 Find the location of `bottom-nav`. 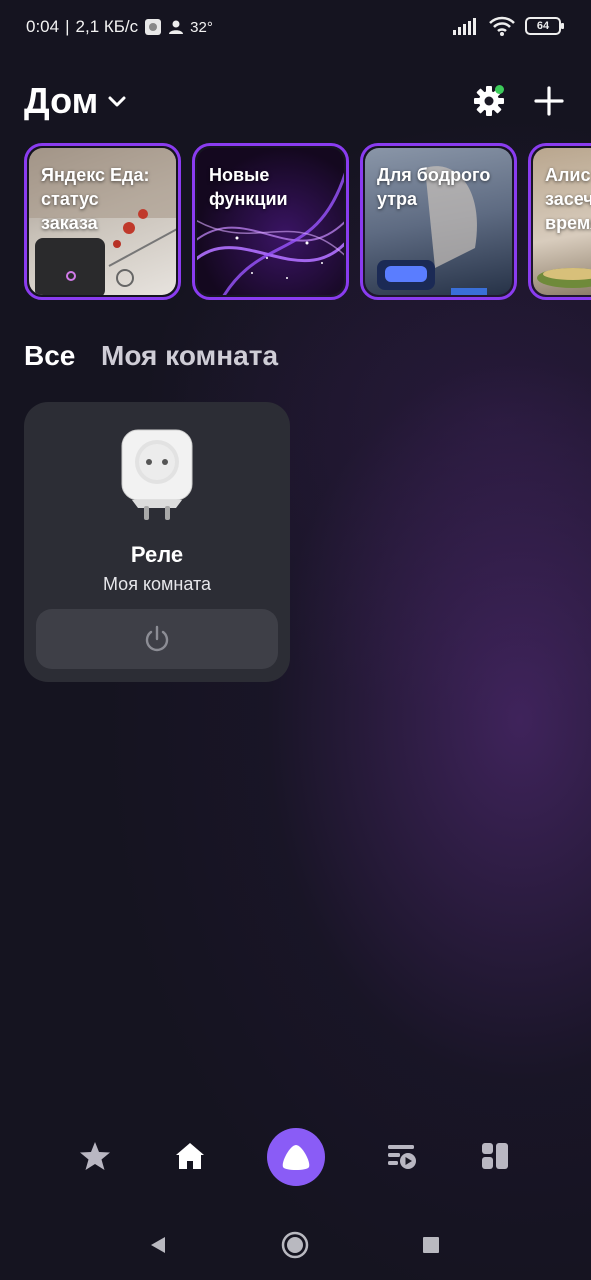

bottom-nav is located at coordinates (295, 1160).